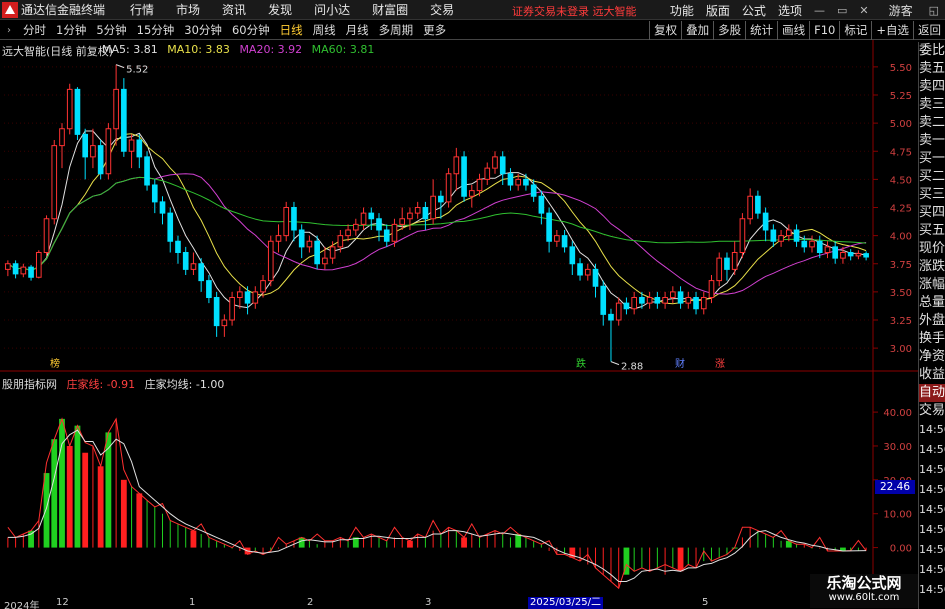 The height and width of the screenshot is (609, 945). What do you see at coordinates (665, 30) in the screenshot?
I see `tool-adjust: 复权` at bounding box center [665, 30].